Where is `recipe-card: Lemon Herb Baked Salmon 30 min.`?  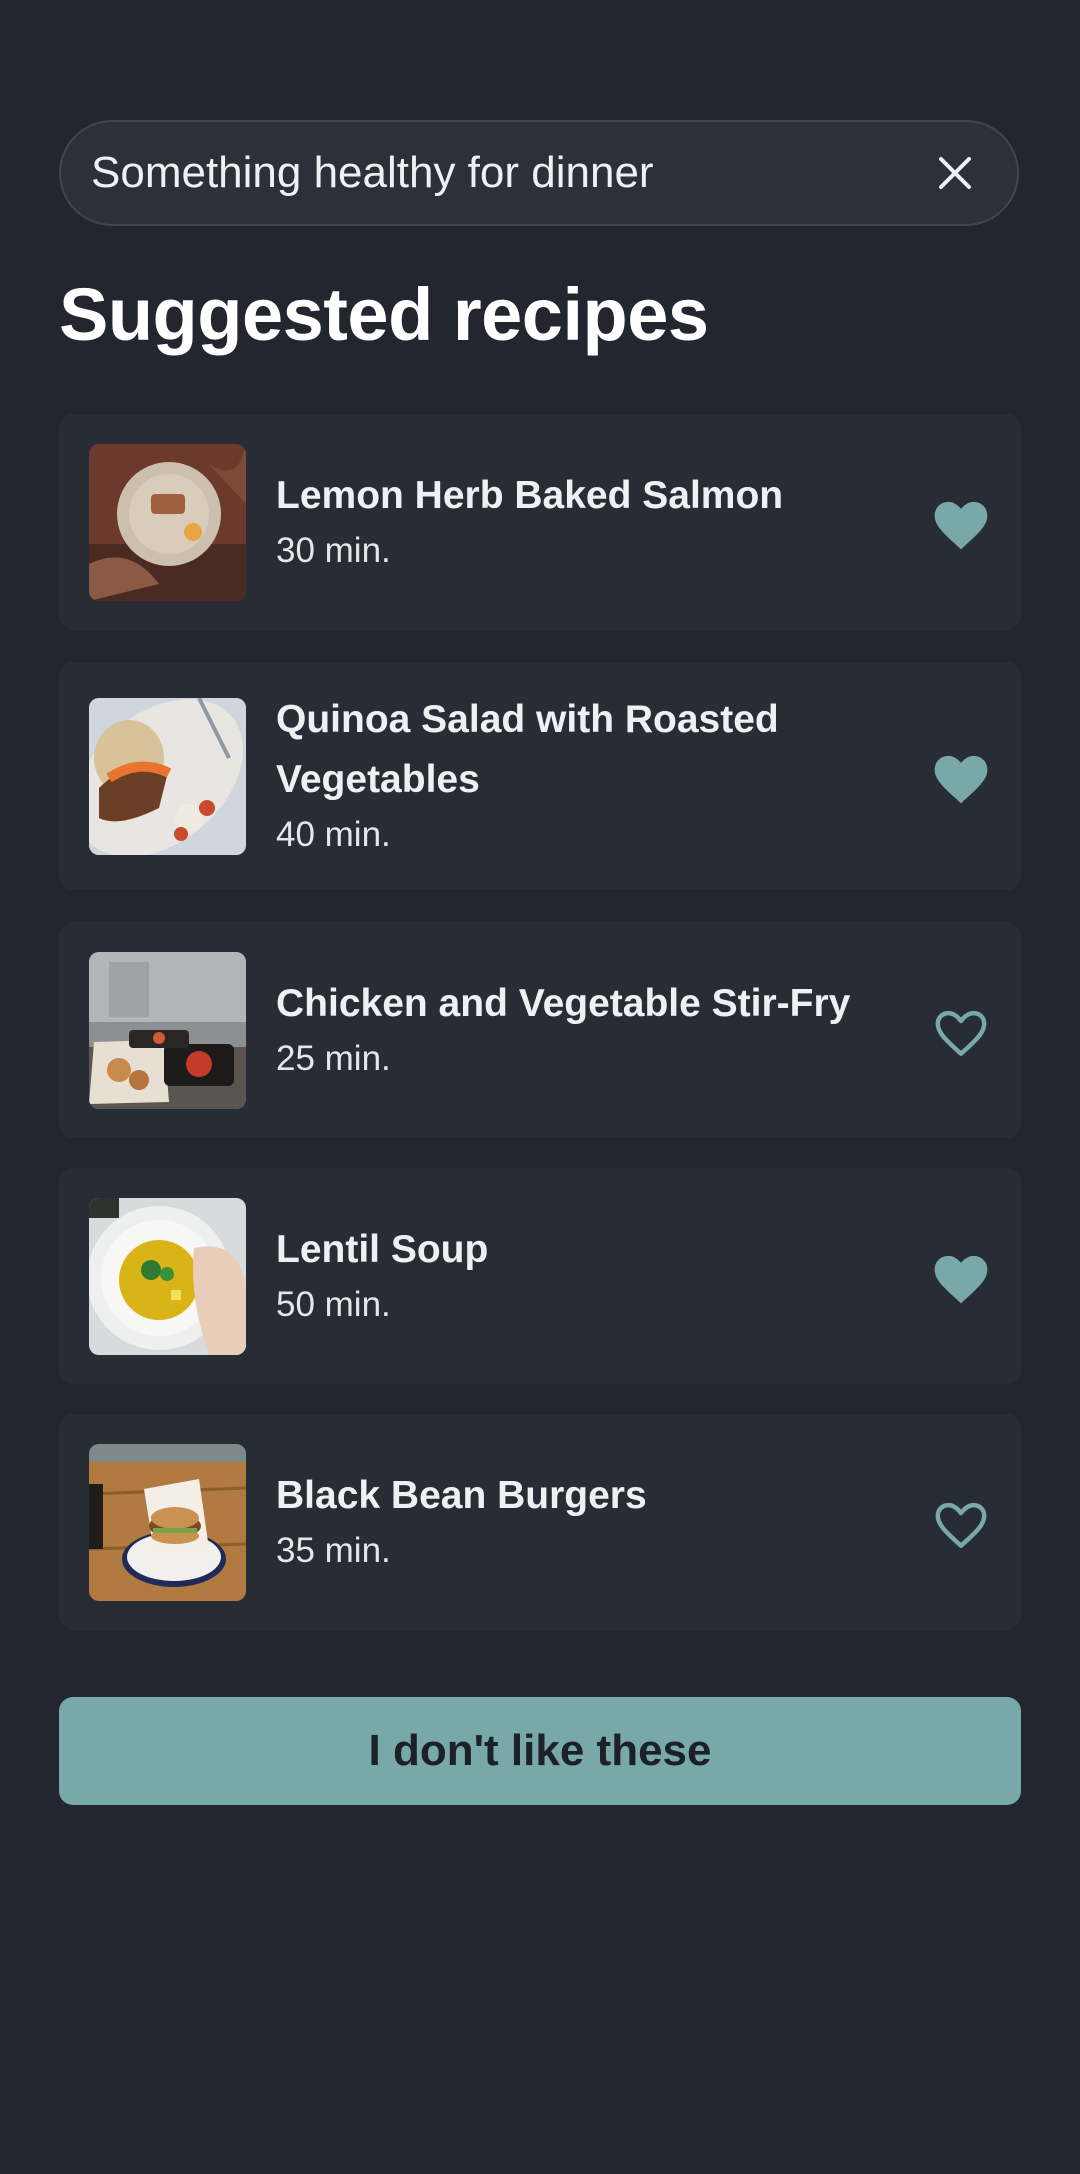 recipe-card: Lemon Herb Baked Salmon 30 min. is located at coordinates (540, 522).